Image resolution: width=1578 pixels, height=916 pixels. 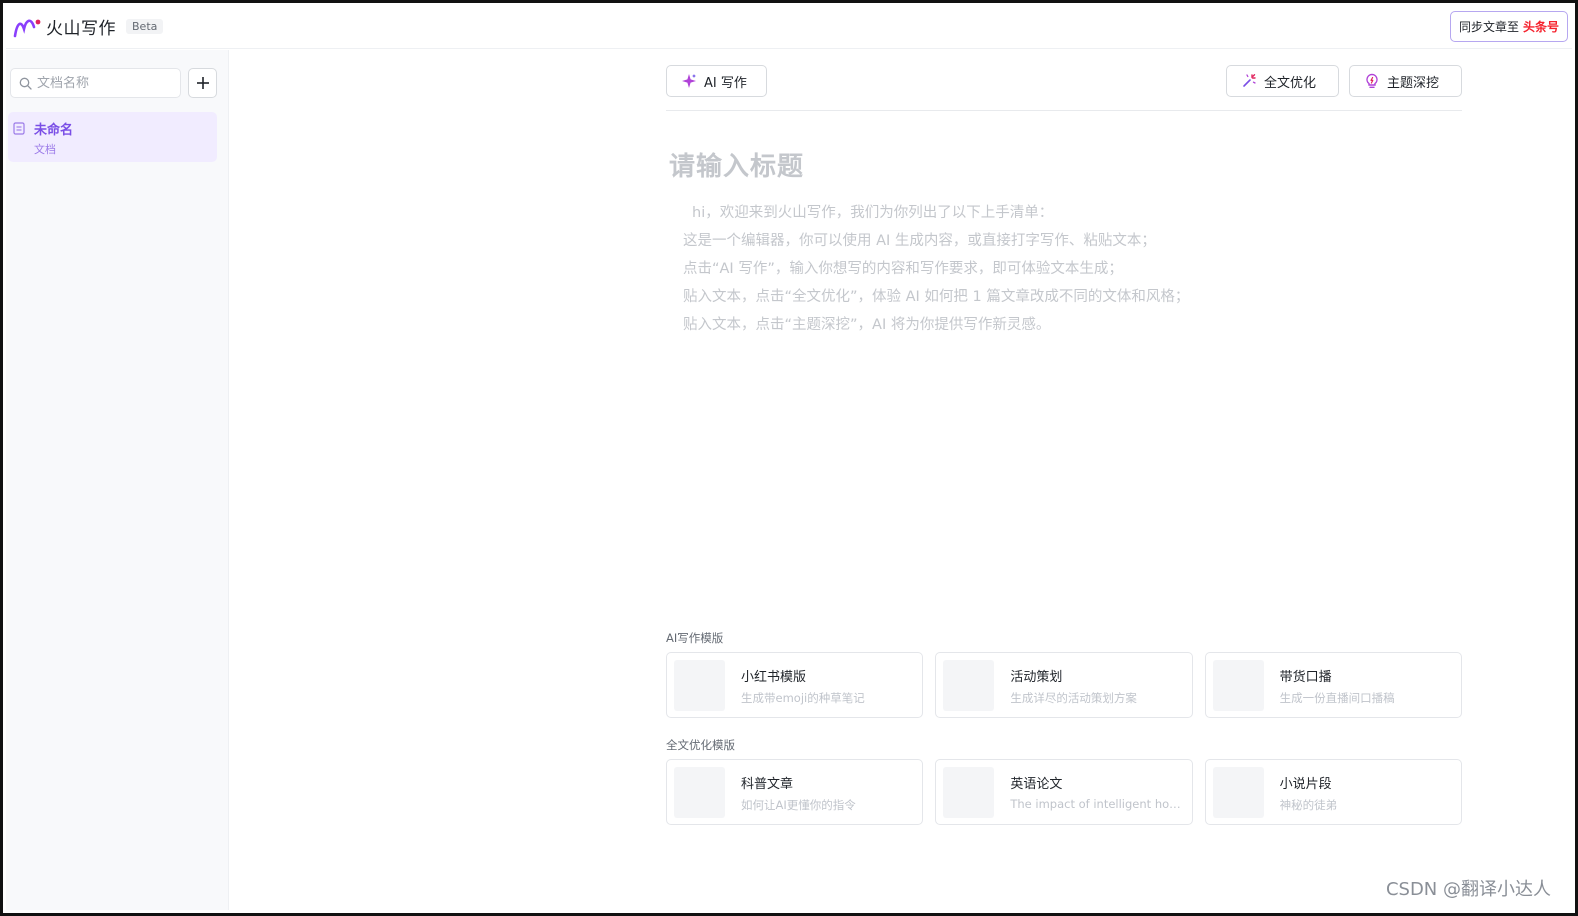 I want to click on document-icon, so click(x=19, y=128).